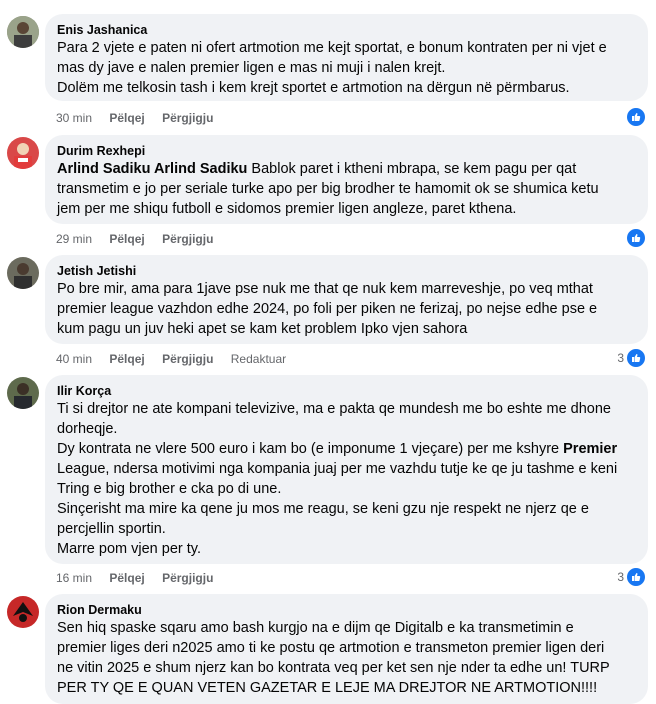 The height and width of the screenshot is (704, 656). What do you see at coordinates (346, 391) in the screenshot?
I see `comment-author: Ilir Korça` at bounding box center [346, 391].